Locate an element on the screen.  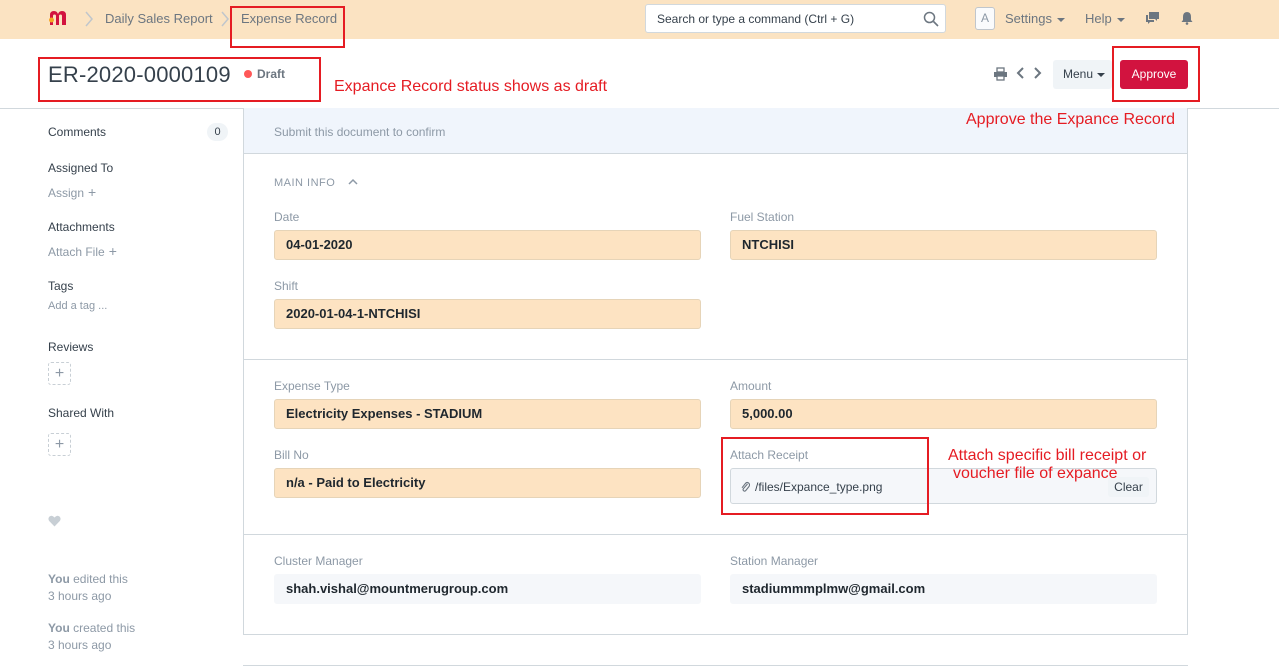
cluster-manager-label: Cluster Manager is located at coordinates (318, 561).